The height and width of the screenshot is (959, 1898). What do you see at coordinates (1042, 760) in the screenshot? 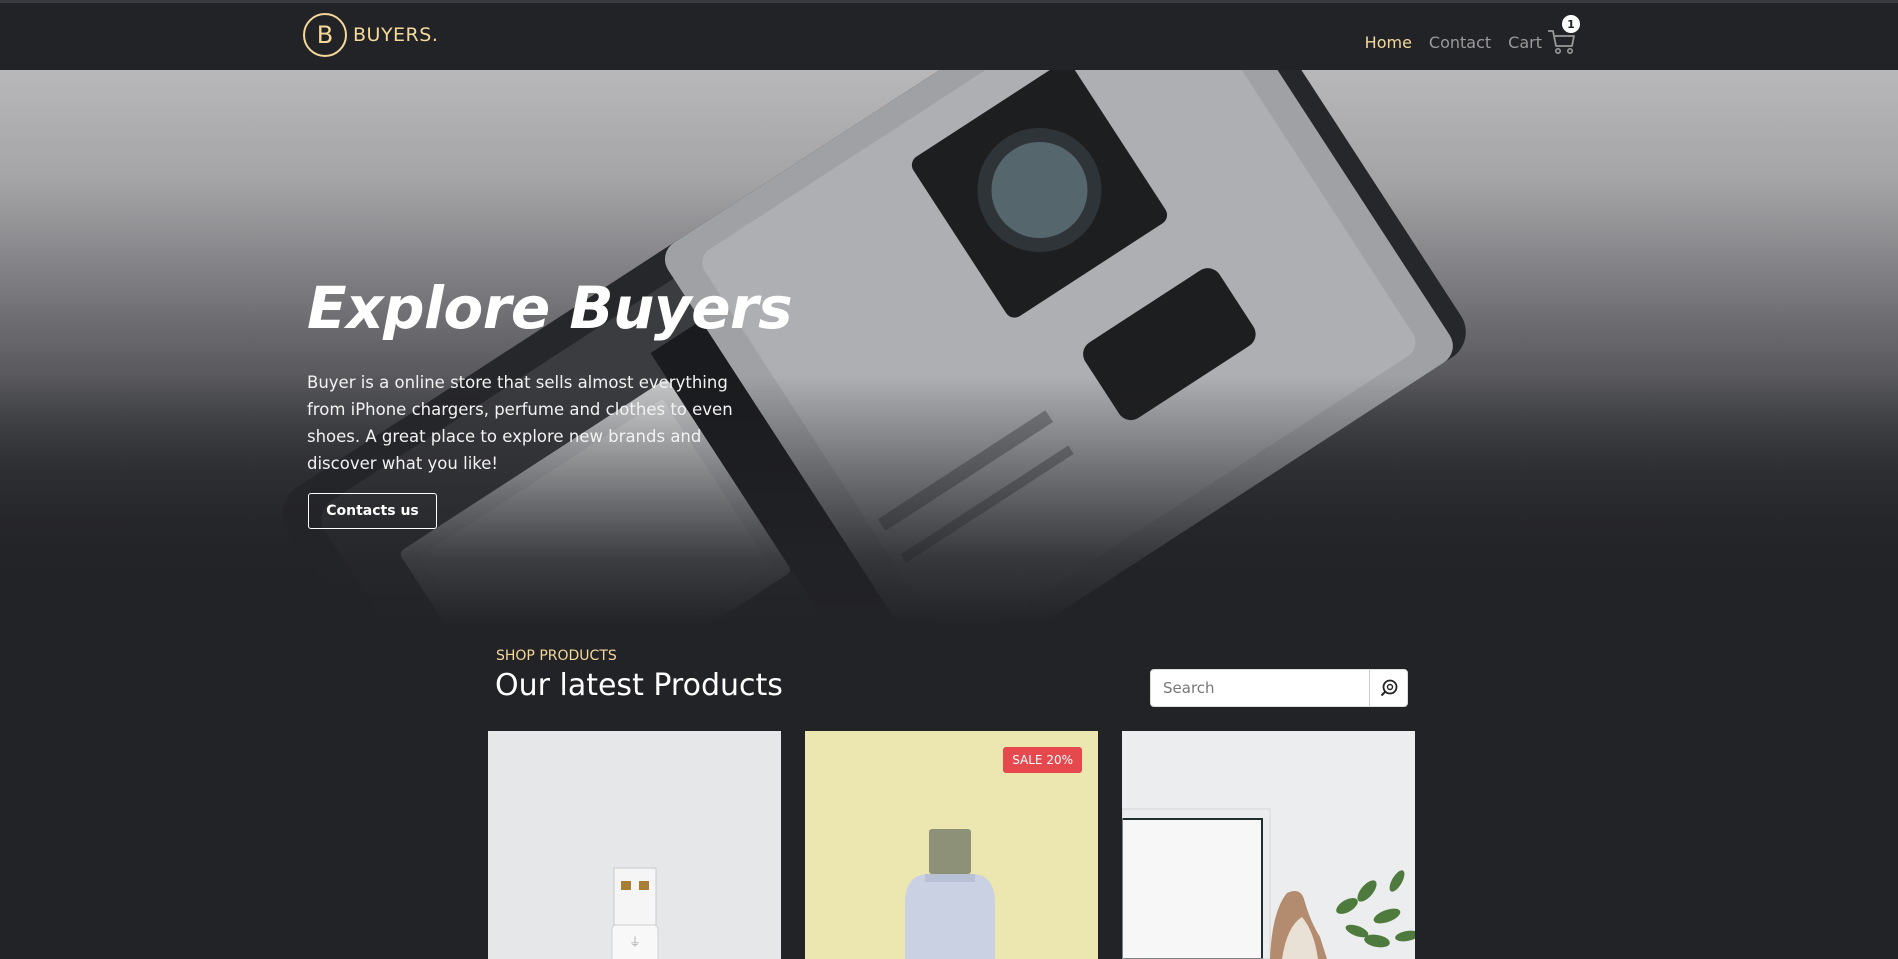
I see `sale-badge: SALE 20%` at bounding box center [1042, 760].